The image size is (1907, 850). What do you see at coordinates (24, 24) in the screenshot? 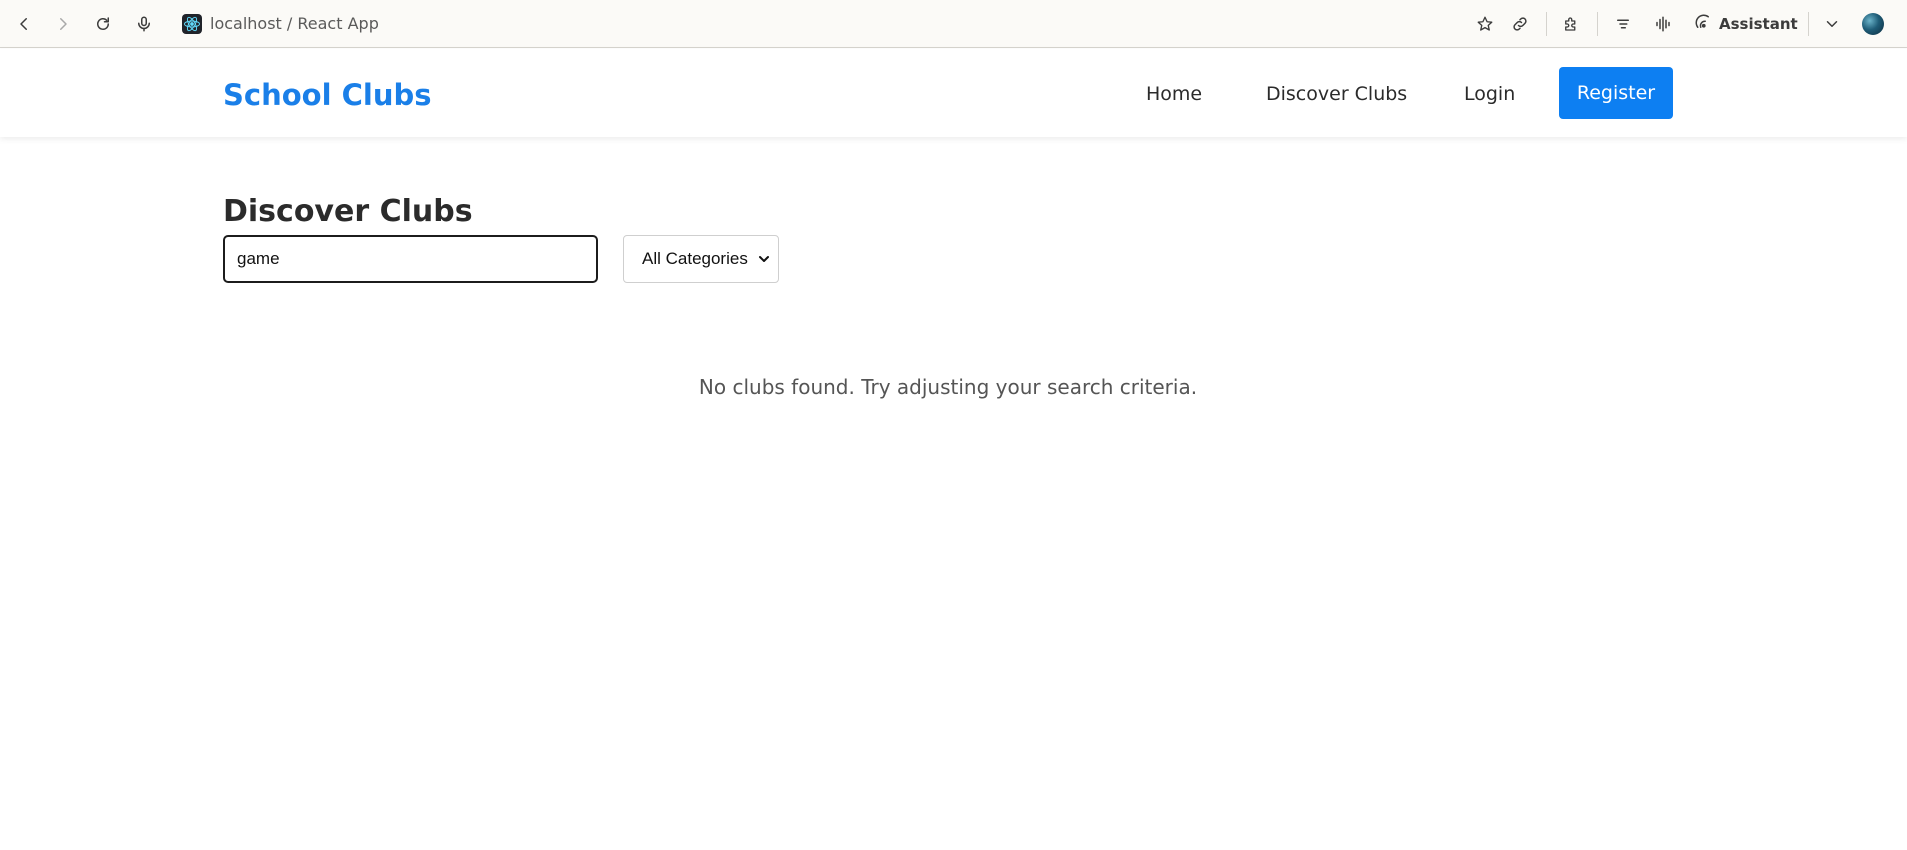
I see `back-icon` at bounding box center [24, 24].